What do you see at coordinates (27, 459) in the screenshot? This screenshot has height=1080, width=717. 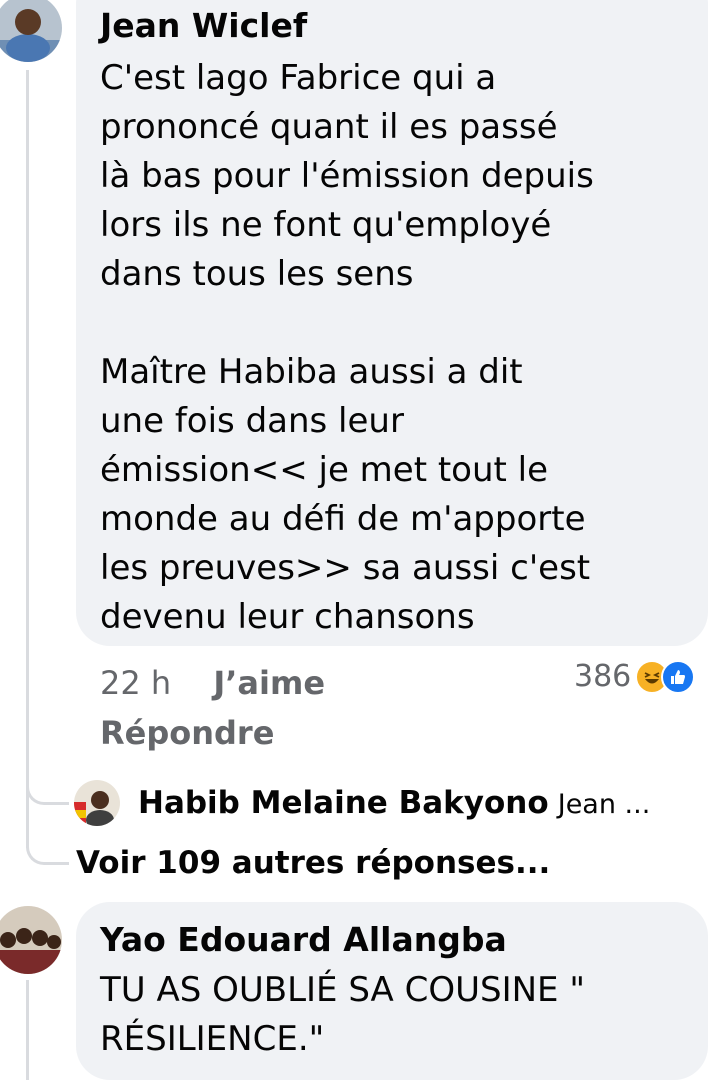 I see `thread-line-main` at bounding box center [27, 459].